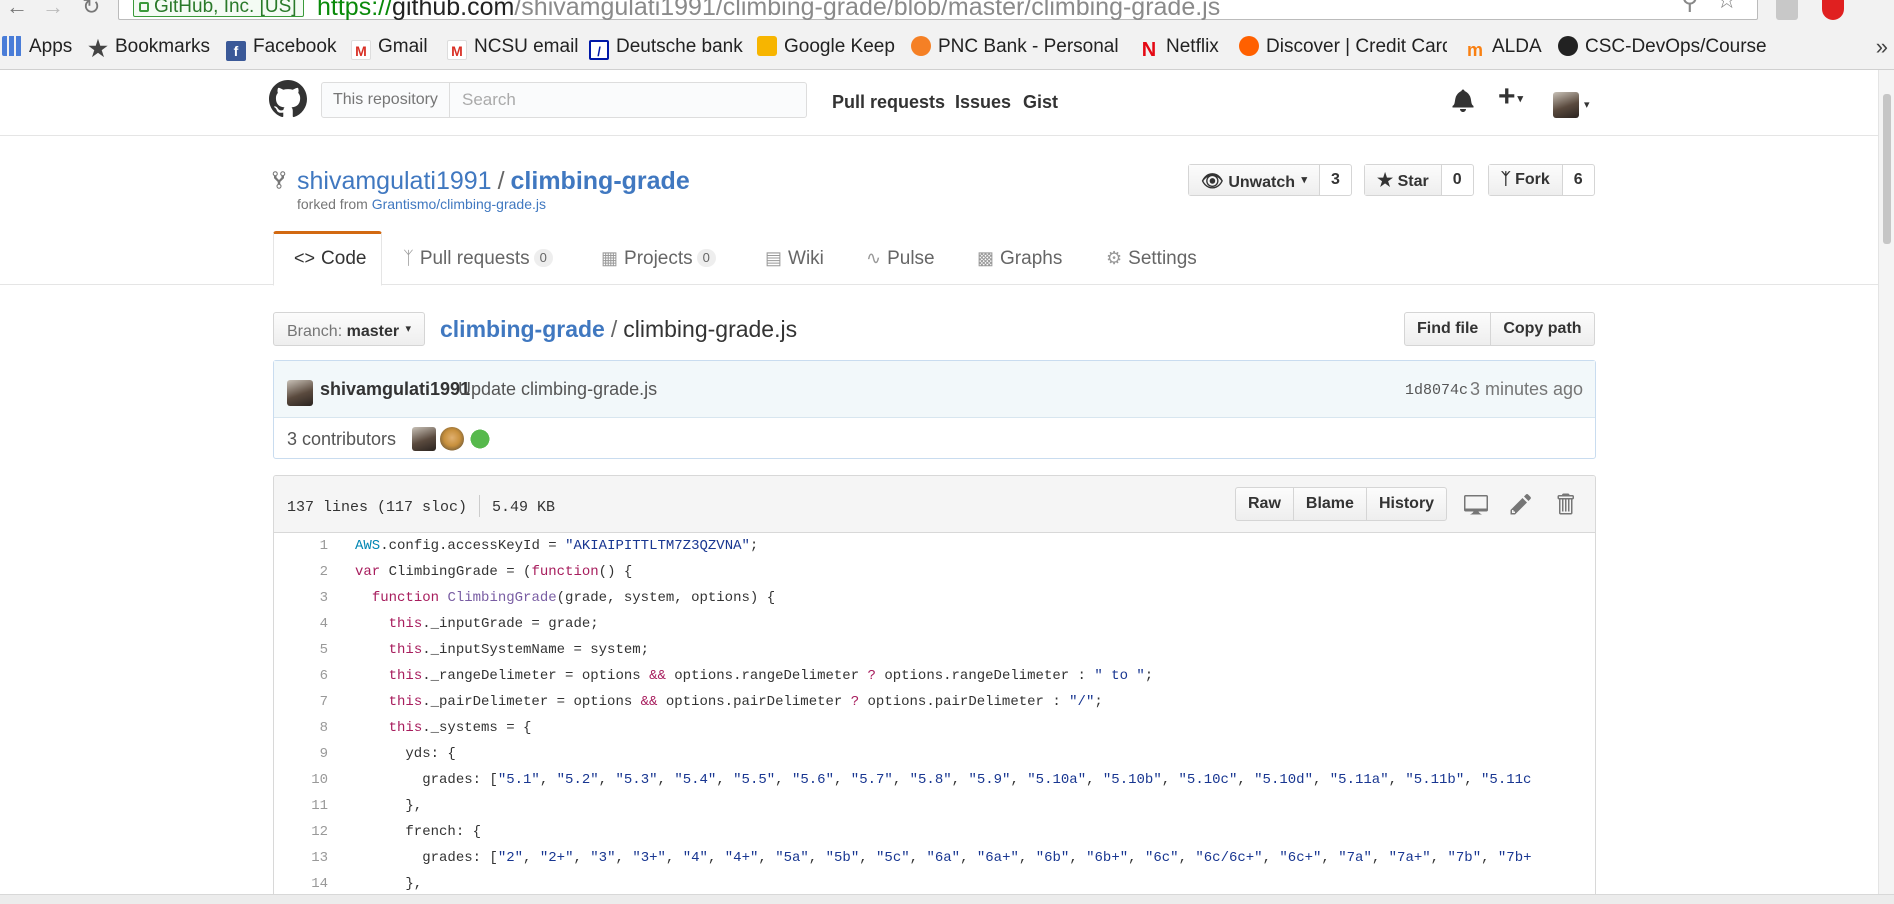  What do you see at coordinates (1662, 47) in the screenshot?
I see `bookmark-csc-devops: CSC-DevOps/Course` at bounding box center [1662, 47].